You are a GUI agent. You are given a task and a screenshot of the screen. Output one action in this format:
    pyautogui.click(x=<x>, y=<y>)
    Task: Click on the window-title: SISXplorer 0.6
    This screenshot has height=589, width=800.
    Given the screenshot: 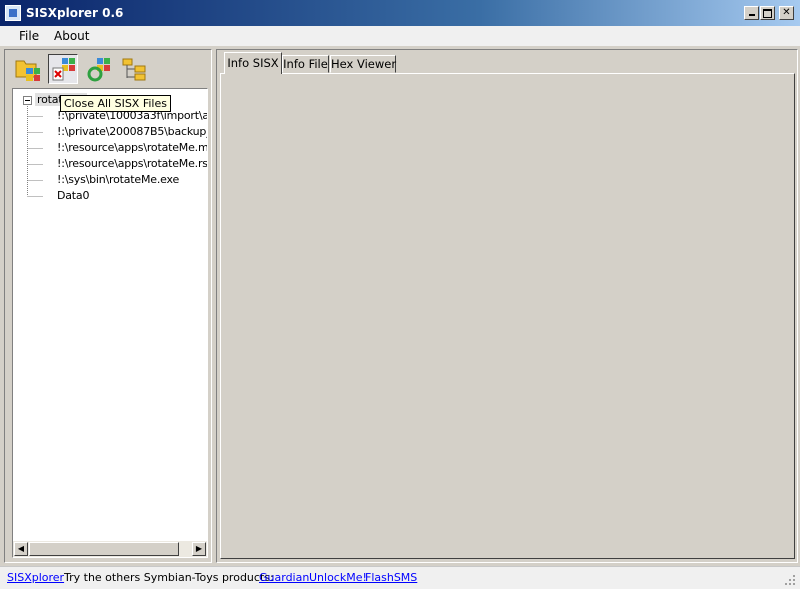 What is the action you would take?
    pyautogui.click(x=75, y=13)
    